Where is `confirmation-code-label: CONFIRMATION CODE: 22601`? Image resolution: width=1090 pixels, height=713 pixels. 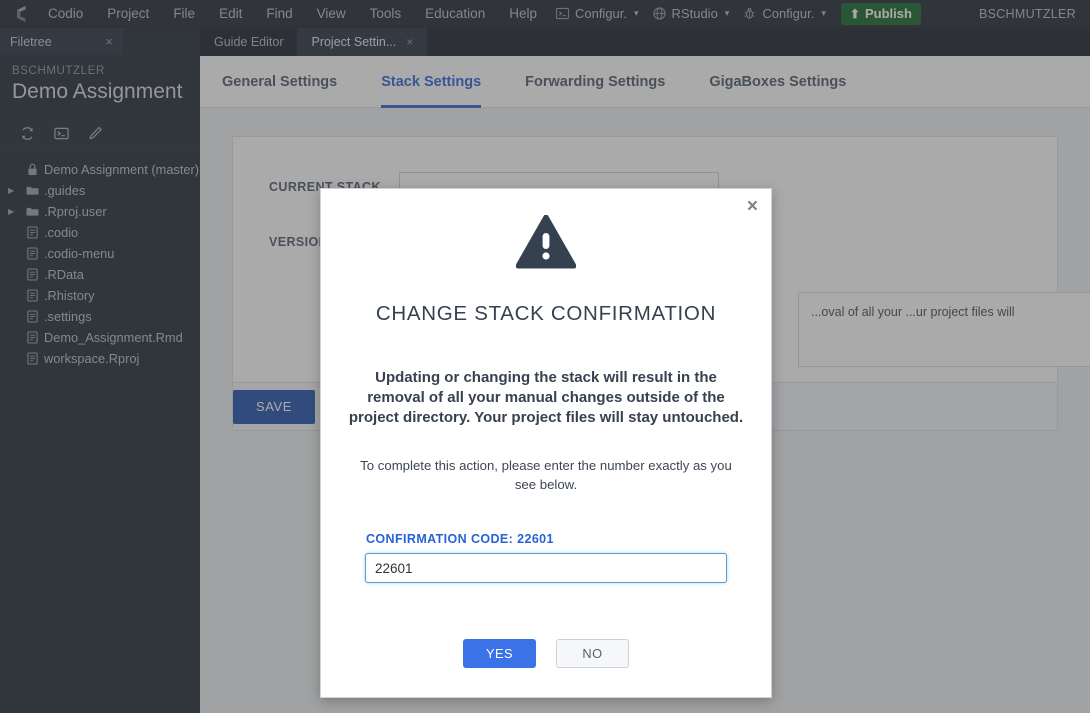 confirmation-code-label: CONFIRMATION CODE: 22601 is located at coordinates (568, 539).